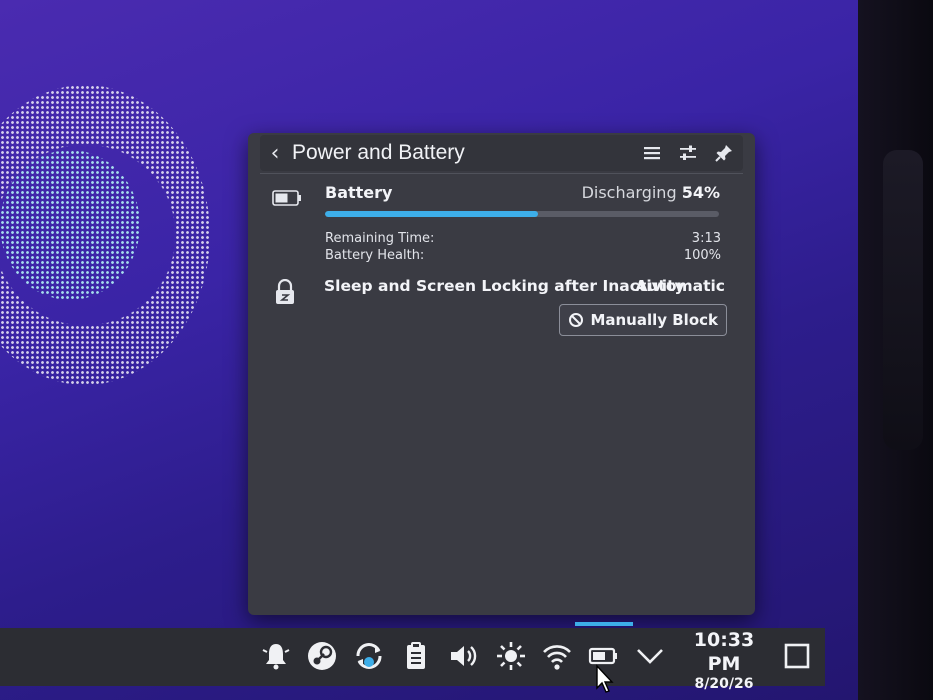  What do you see at coordinates (650, 656) in the screenshot?
I see `expand-tray-icon` at bounding box center [650, 656].